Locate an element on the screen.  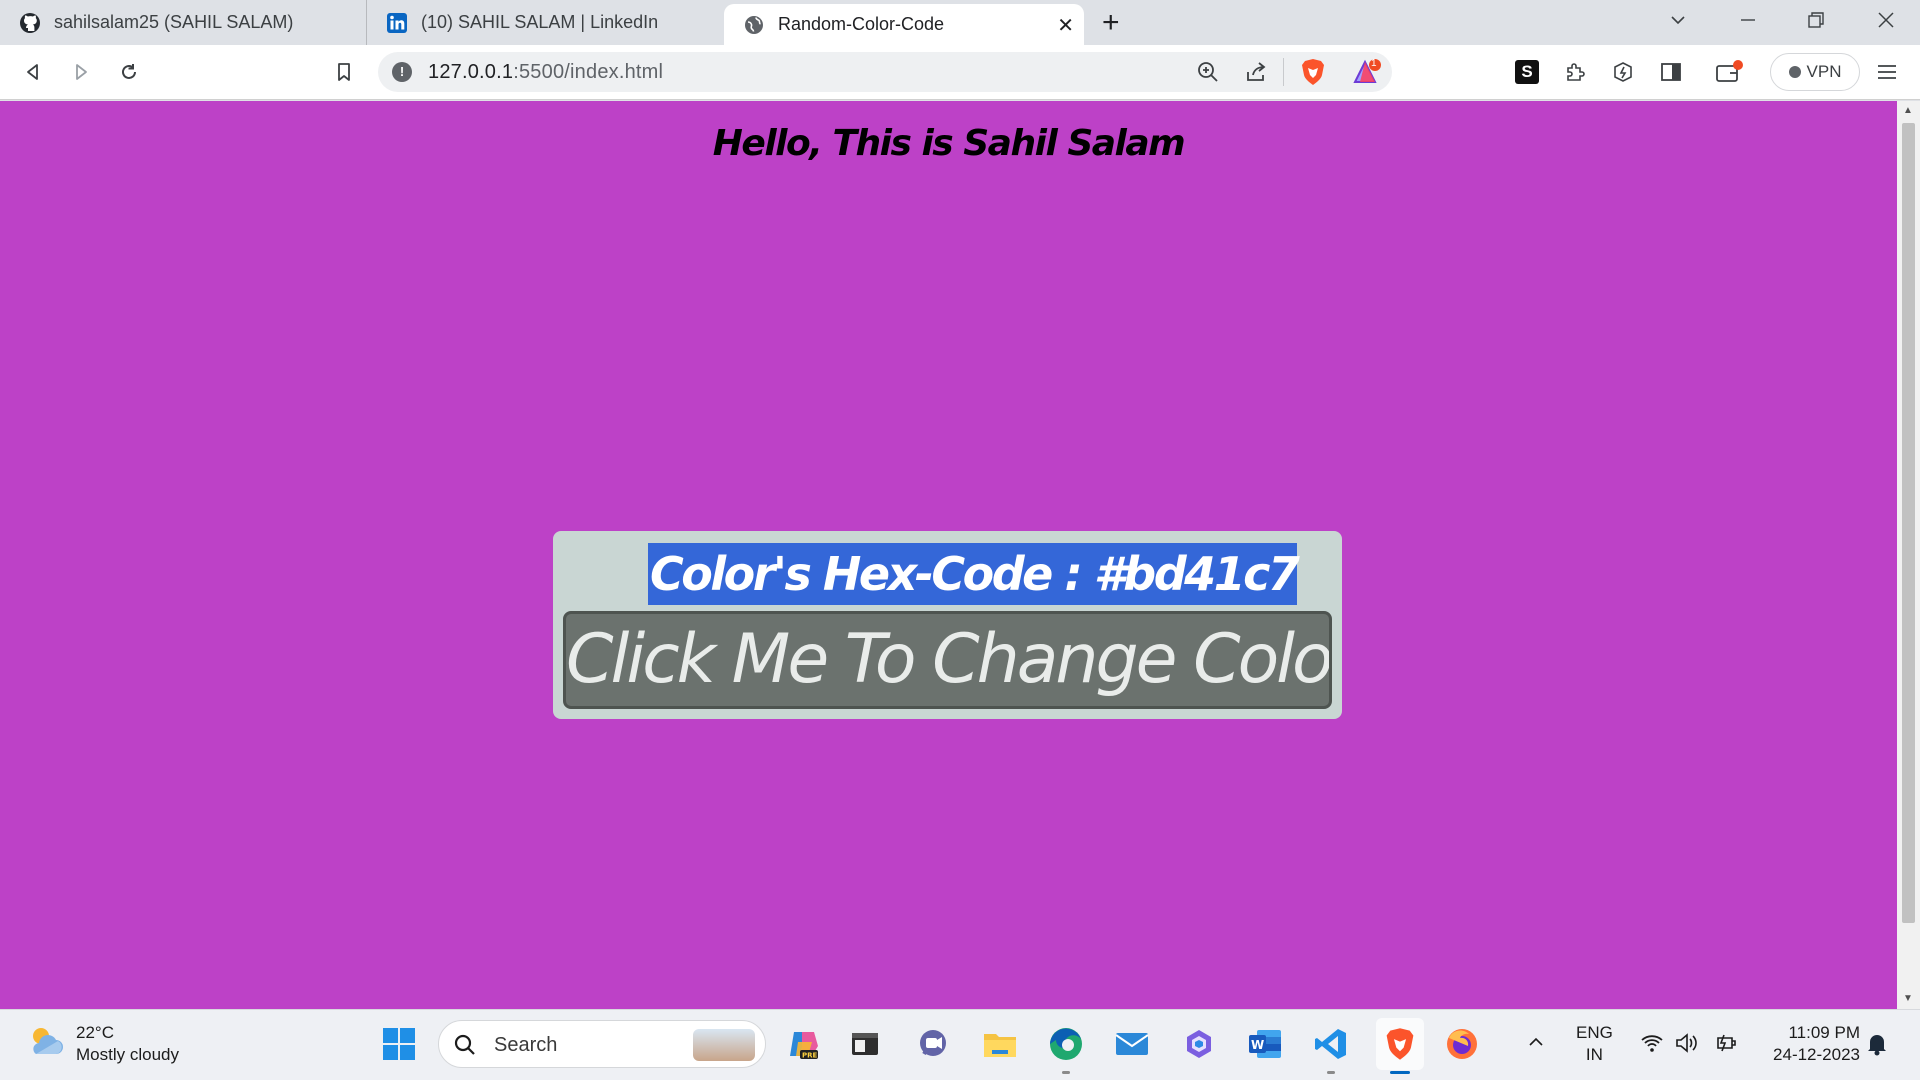
volume-icon is located at coordinates (1687, 1045).